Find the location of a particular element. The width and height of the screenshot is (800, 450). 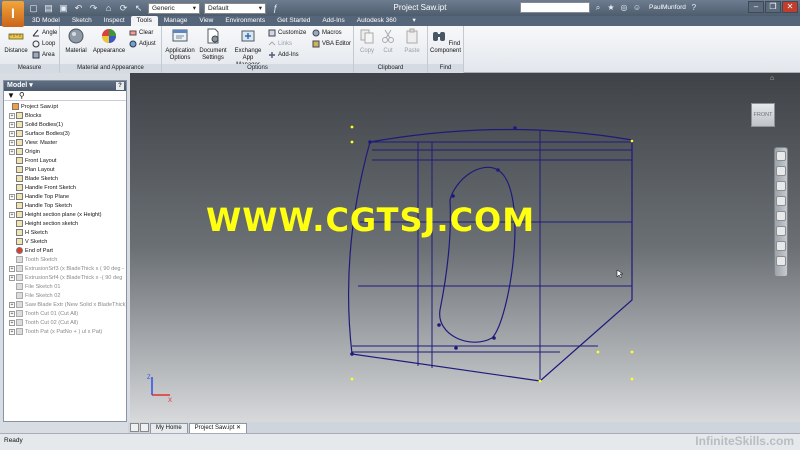

cut-button: Cut is located at coordinates (388, 41).